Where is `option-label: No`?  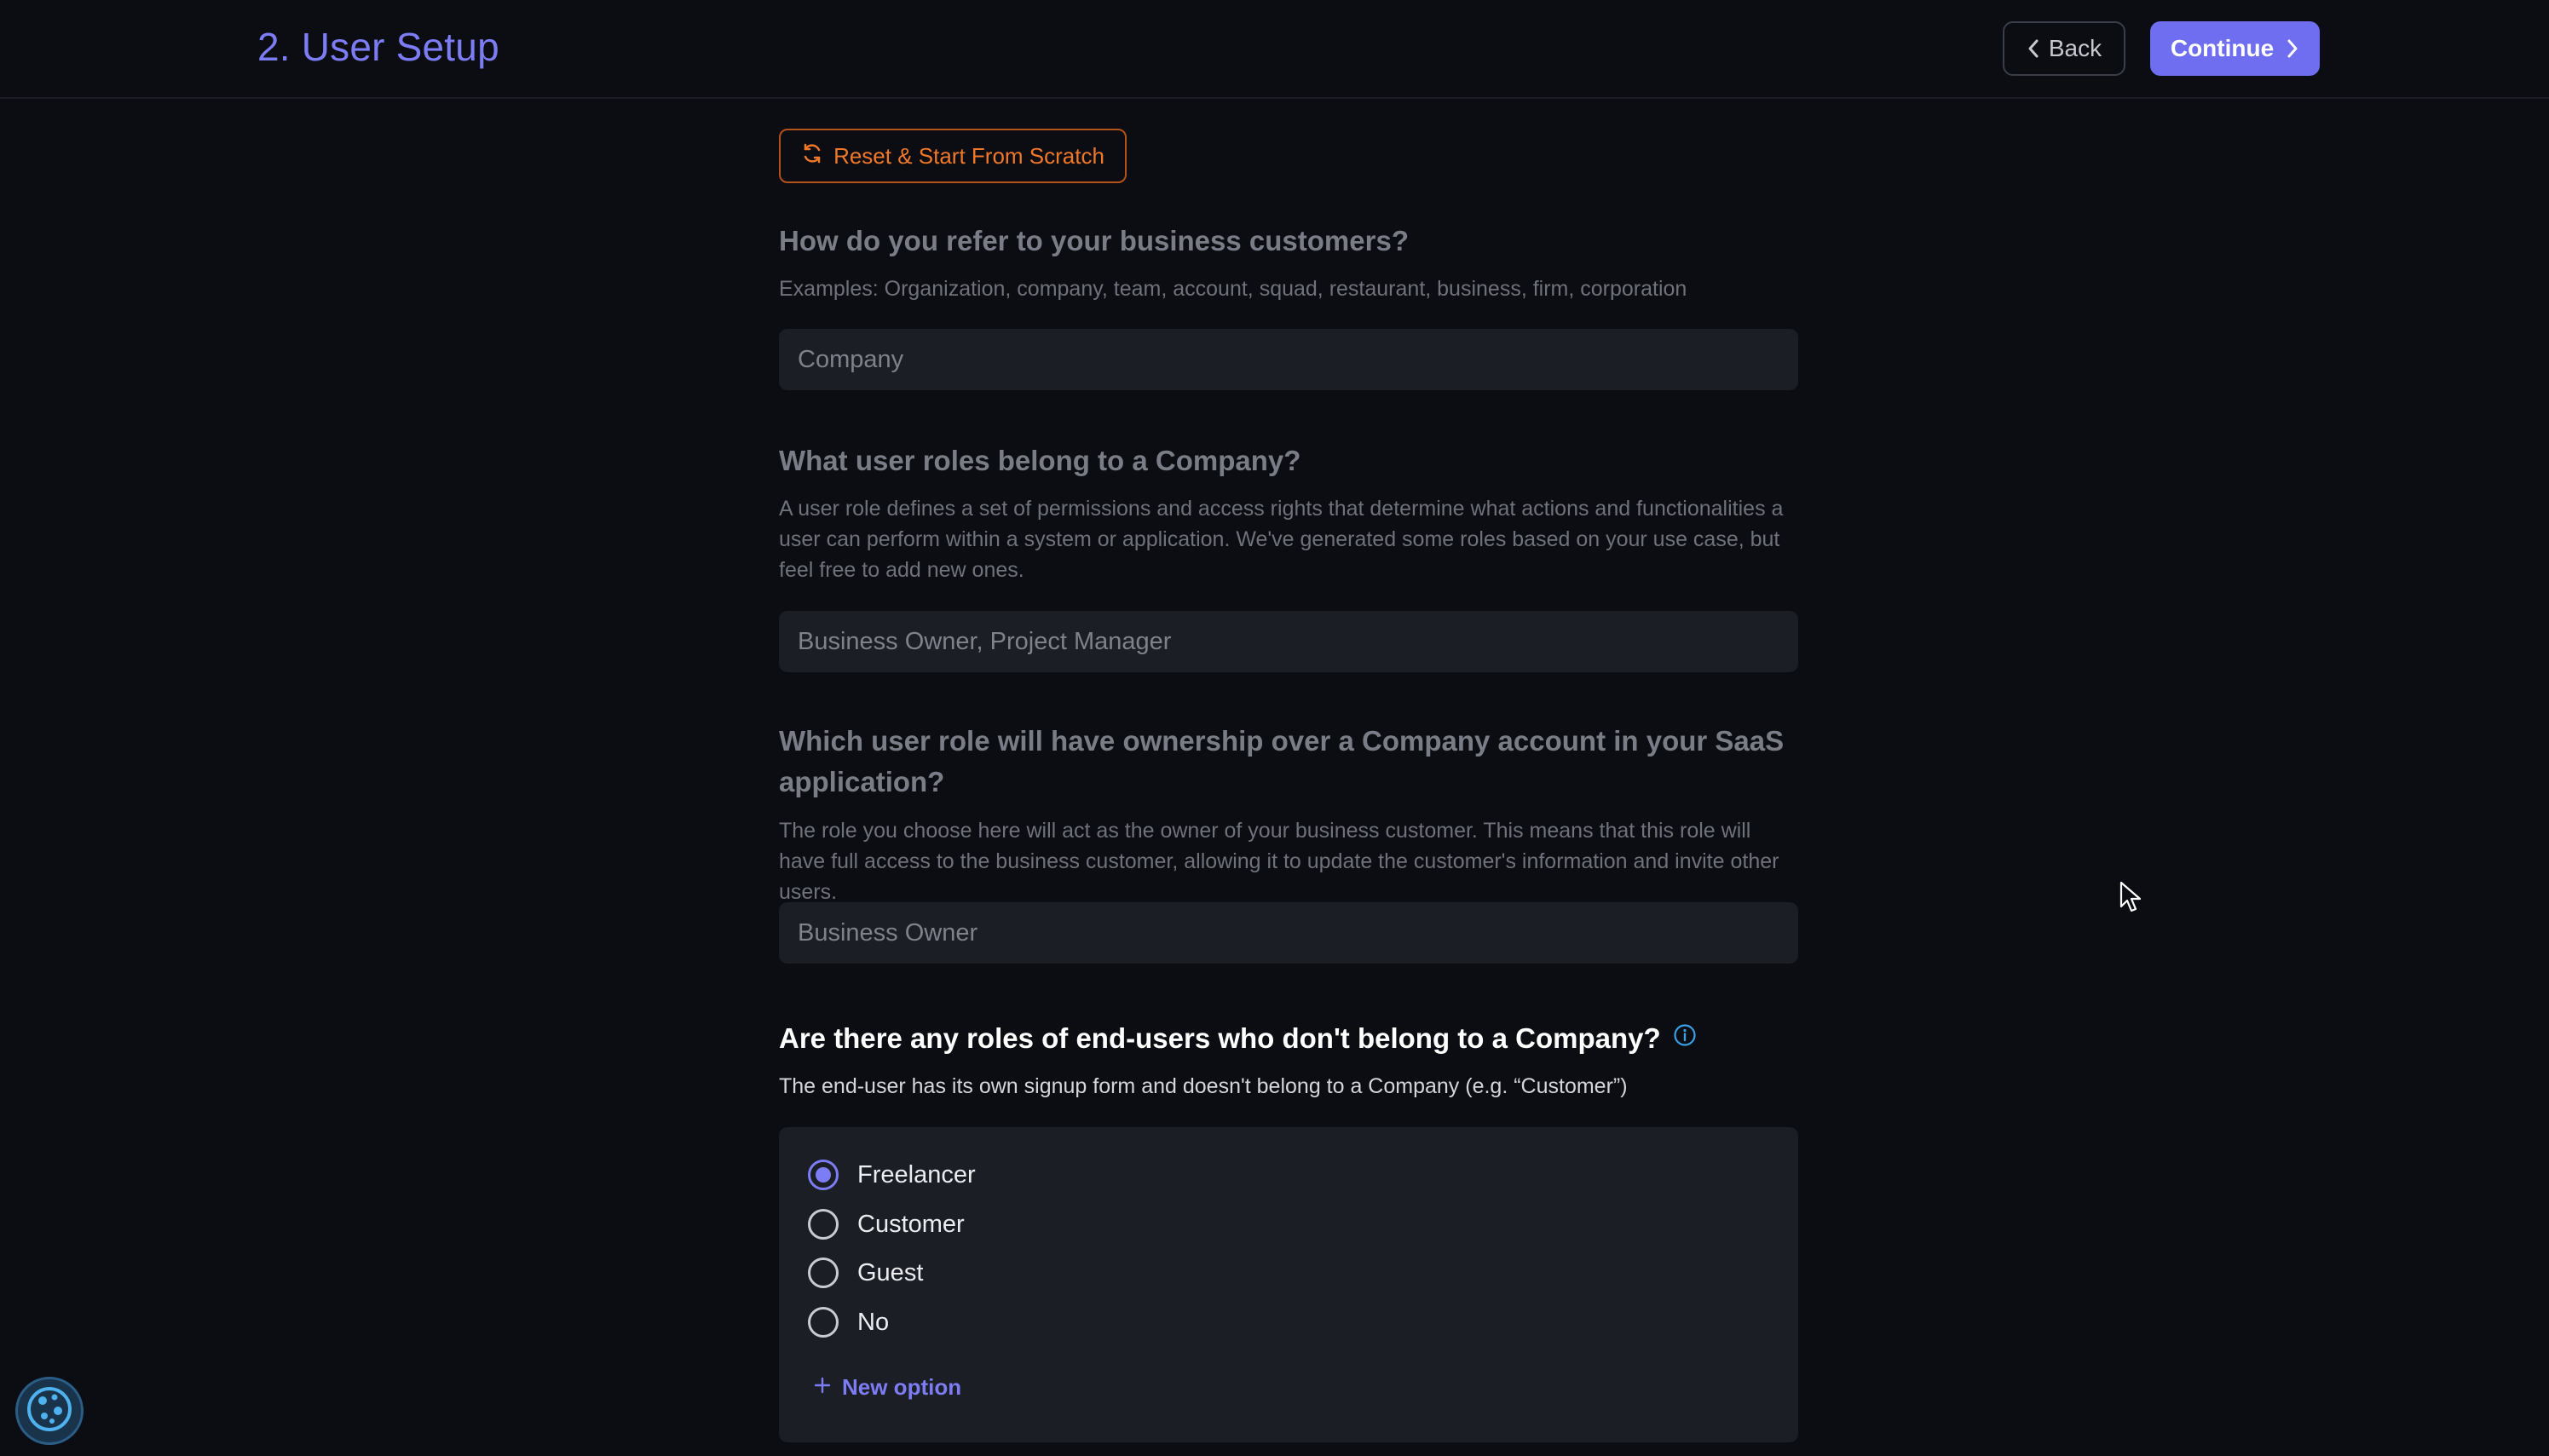
option-label: No is located at coordinates (874, 1322).